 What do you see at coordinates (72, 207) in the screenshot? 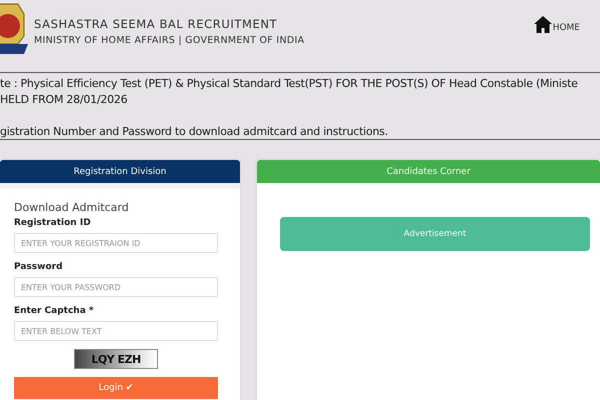
I see `form-title: Download Admitcard` at bounding box center [72, 207].